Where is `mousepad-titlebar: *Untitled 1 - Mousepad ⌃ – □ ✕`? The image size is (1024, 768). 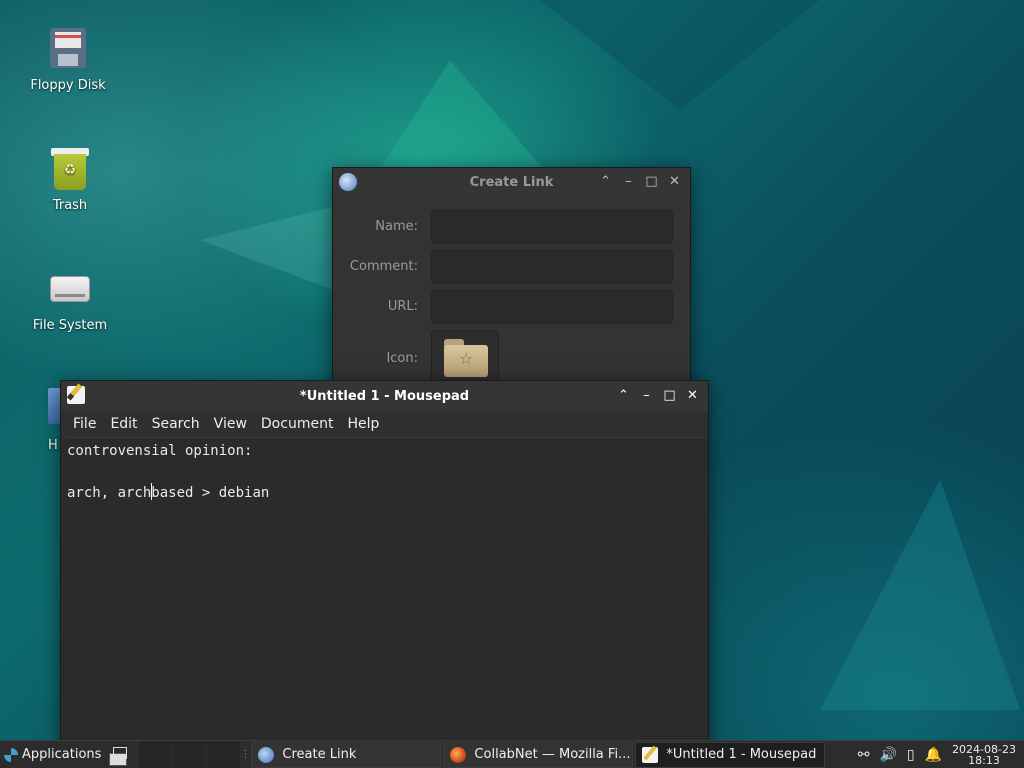
mousepad-titlebar: *Untitled 1 - Mousepad ⌃ – □ ✕ is located at coordinates (384, 396).